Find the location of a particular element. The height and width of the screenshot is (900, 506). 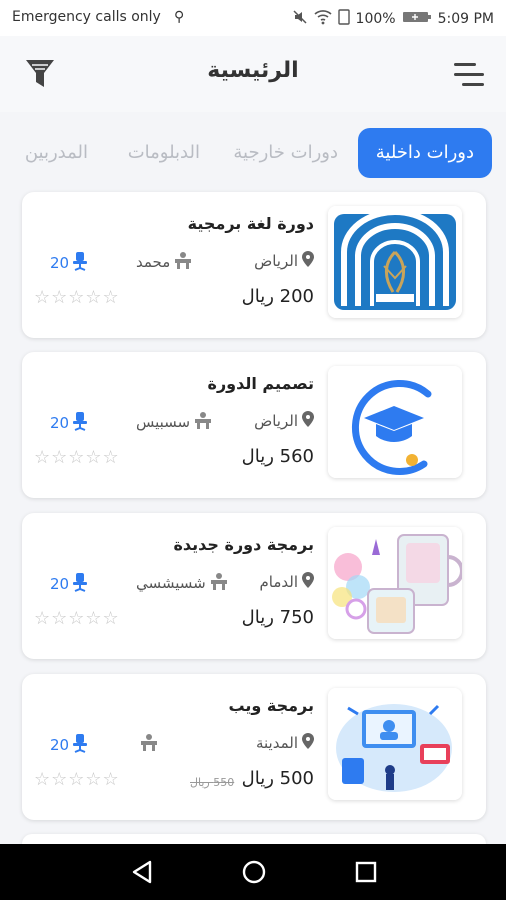

menu-icon is located at coordinates (469, 75).